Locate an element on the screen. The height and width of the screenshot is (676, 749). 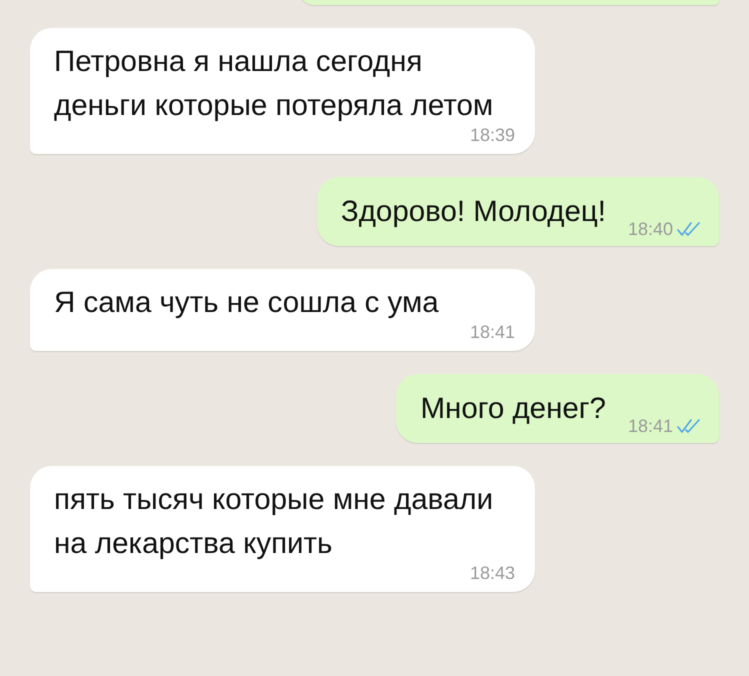
message-time: 18:43 is located at coordinates (492, 573).